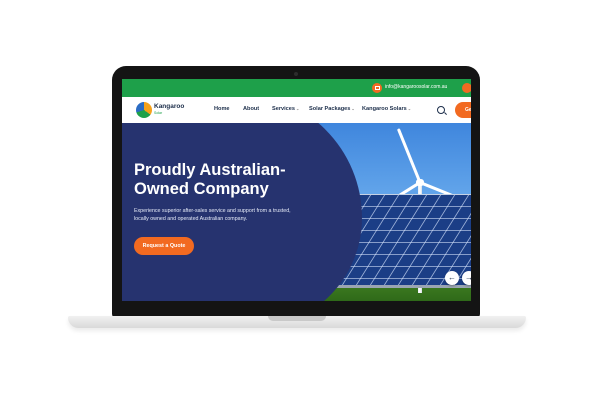 The image size is (594, 420). Describe the element at coordinates (296, 88) in the screenshot. I see `top-bar: info@kangaroosolar.com.au` at that location.